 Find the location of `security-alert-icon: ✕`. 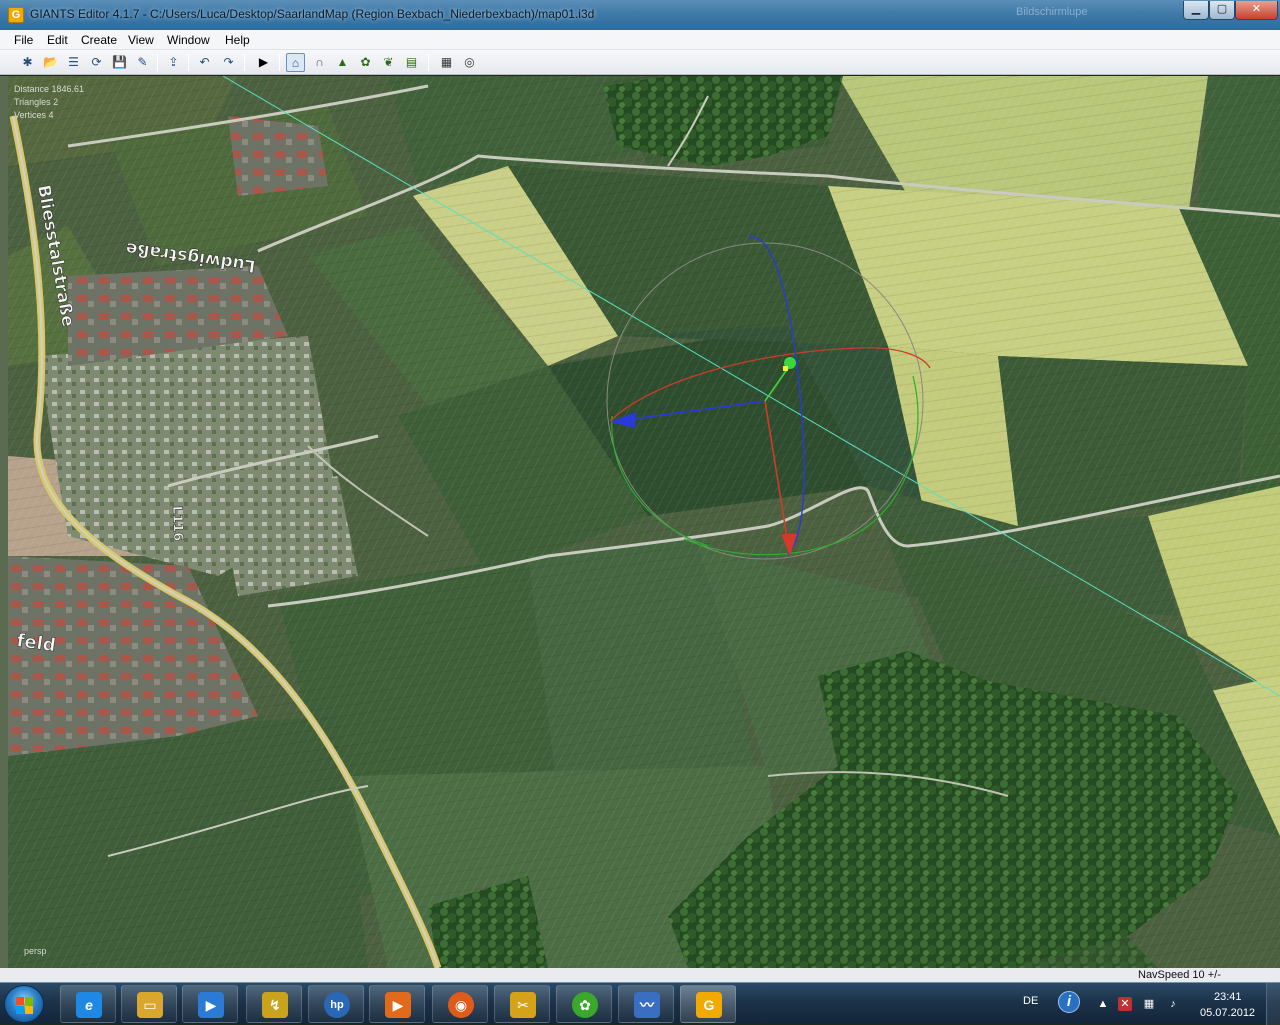

security-alert-icon: ✕ is located at coordinates (1125, 1004).